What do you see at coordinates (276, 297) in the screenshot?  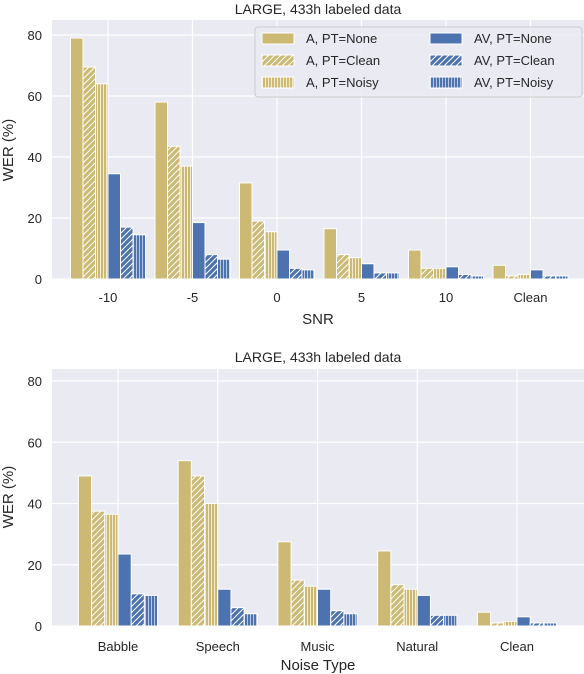 I see `x-tick-label: 0` at bounding box center [276, 297].